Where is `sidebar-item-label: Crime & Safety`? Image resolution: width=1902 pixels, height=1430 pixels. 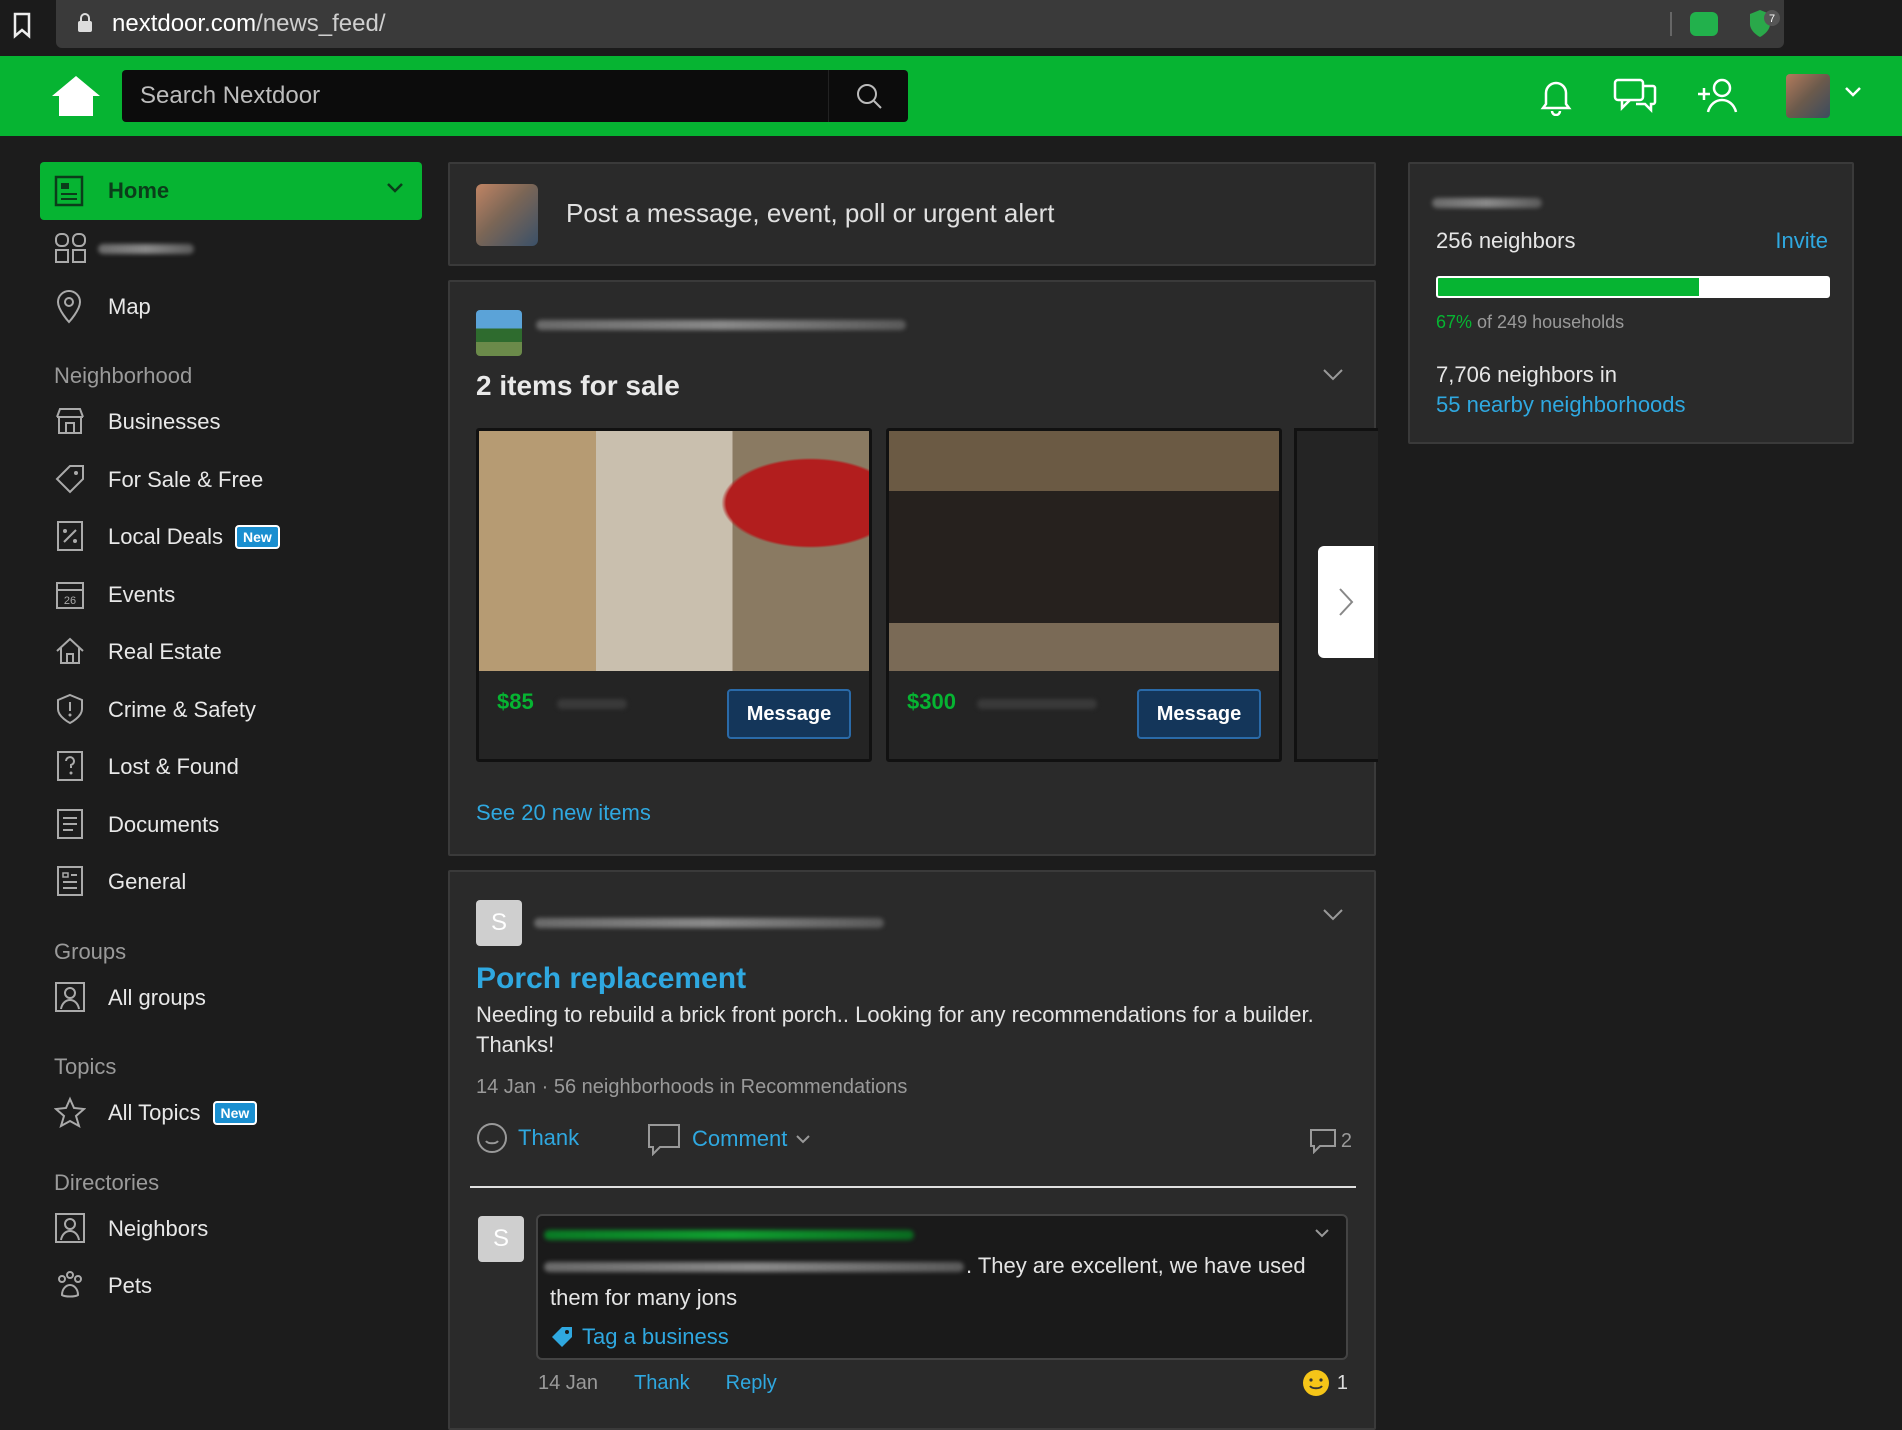
sidebar-item-label: Crime & Safety is located at coordinates (182, 709).